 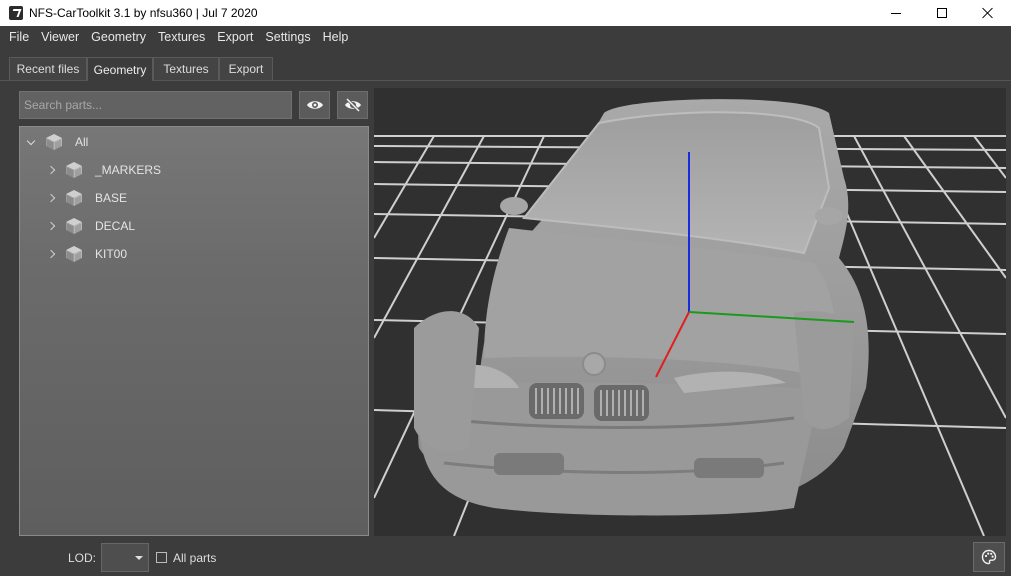 I want to click on search-input, so click(x=155, y=105).